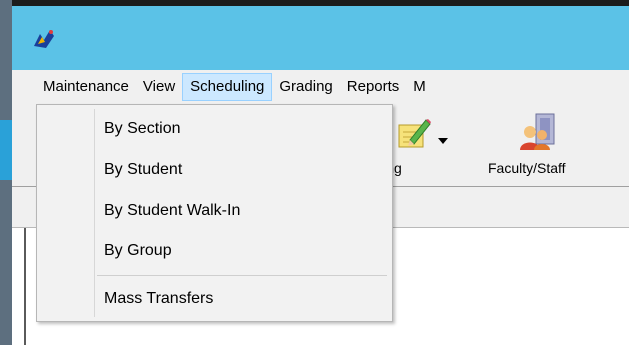 This screenshot has height=345, width=629. I want to click on pencil-paper-icon, so click(414, 133).